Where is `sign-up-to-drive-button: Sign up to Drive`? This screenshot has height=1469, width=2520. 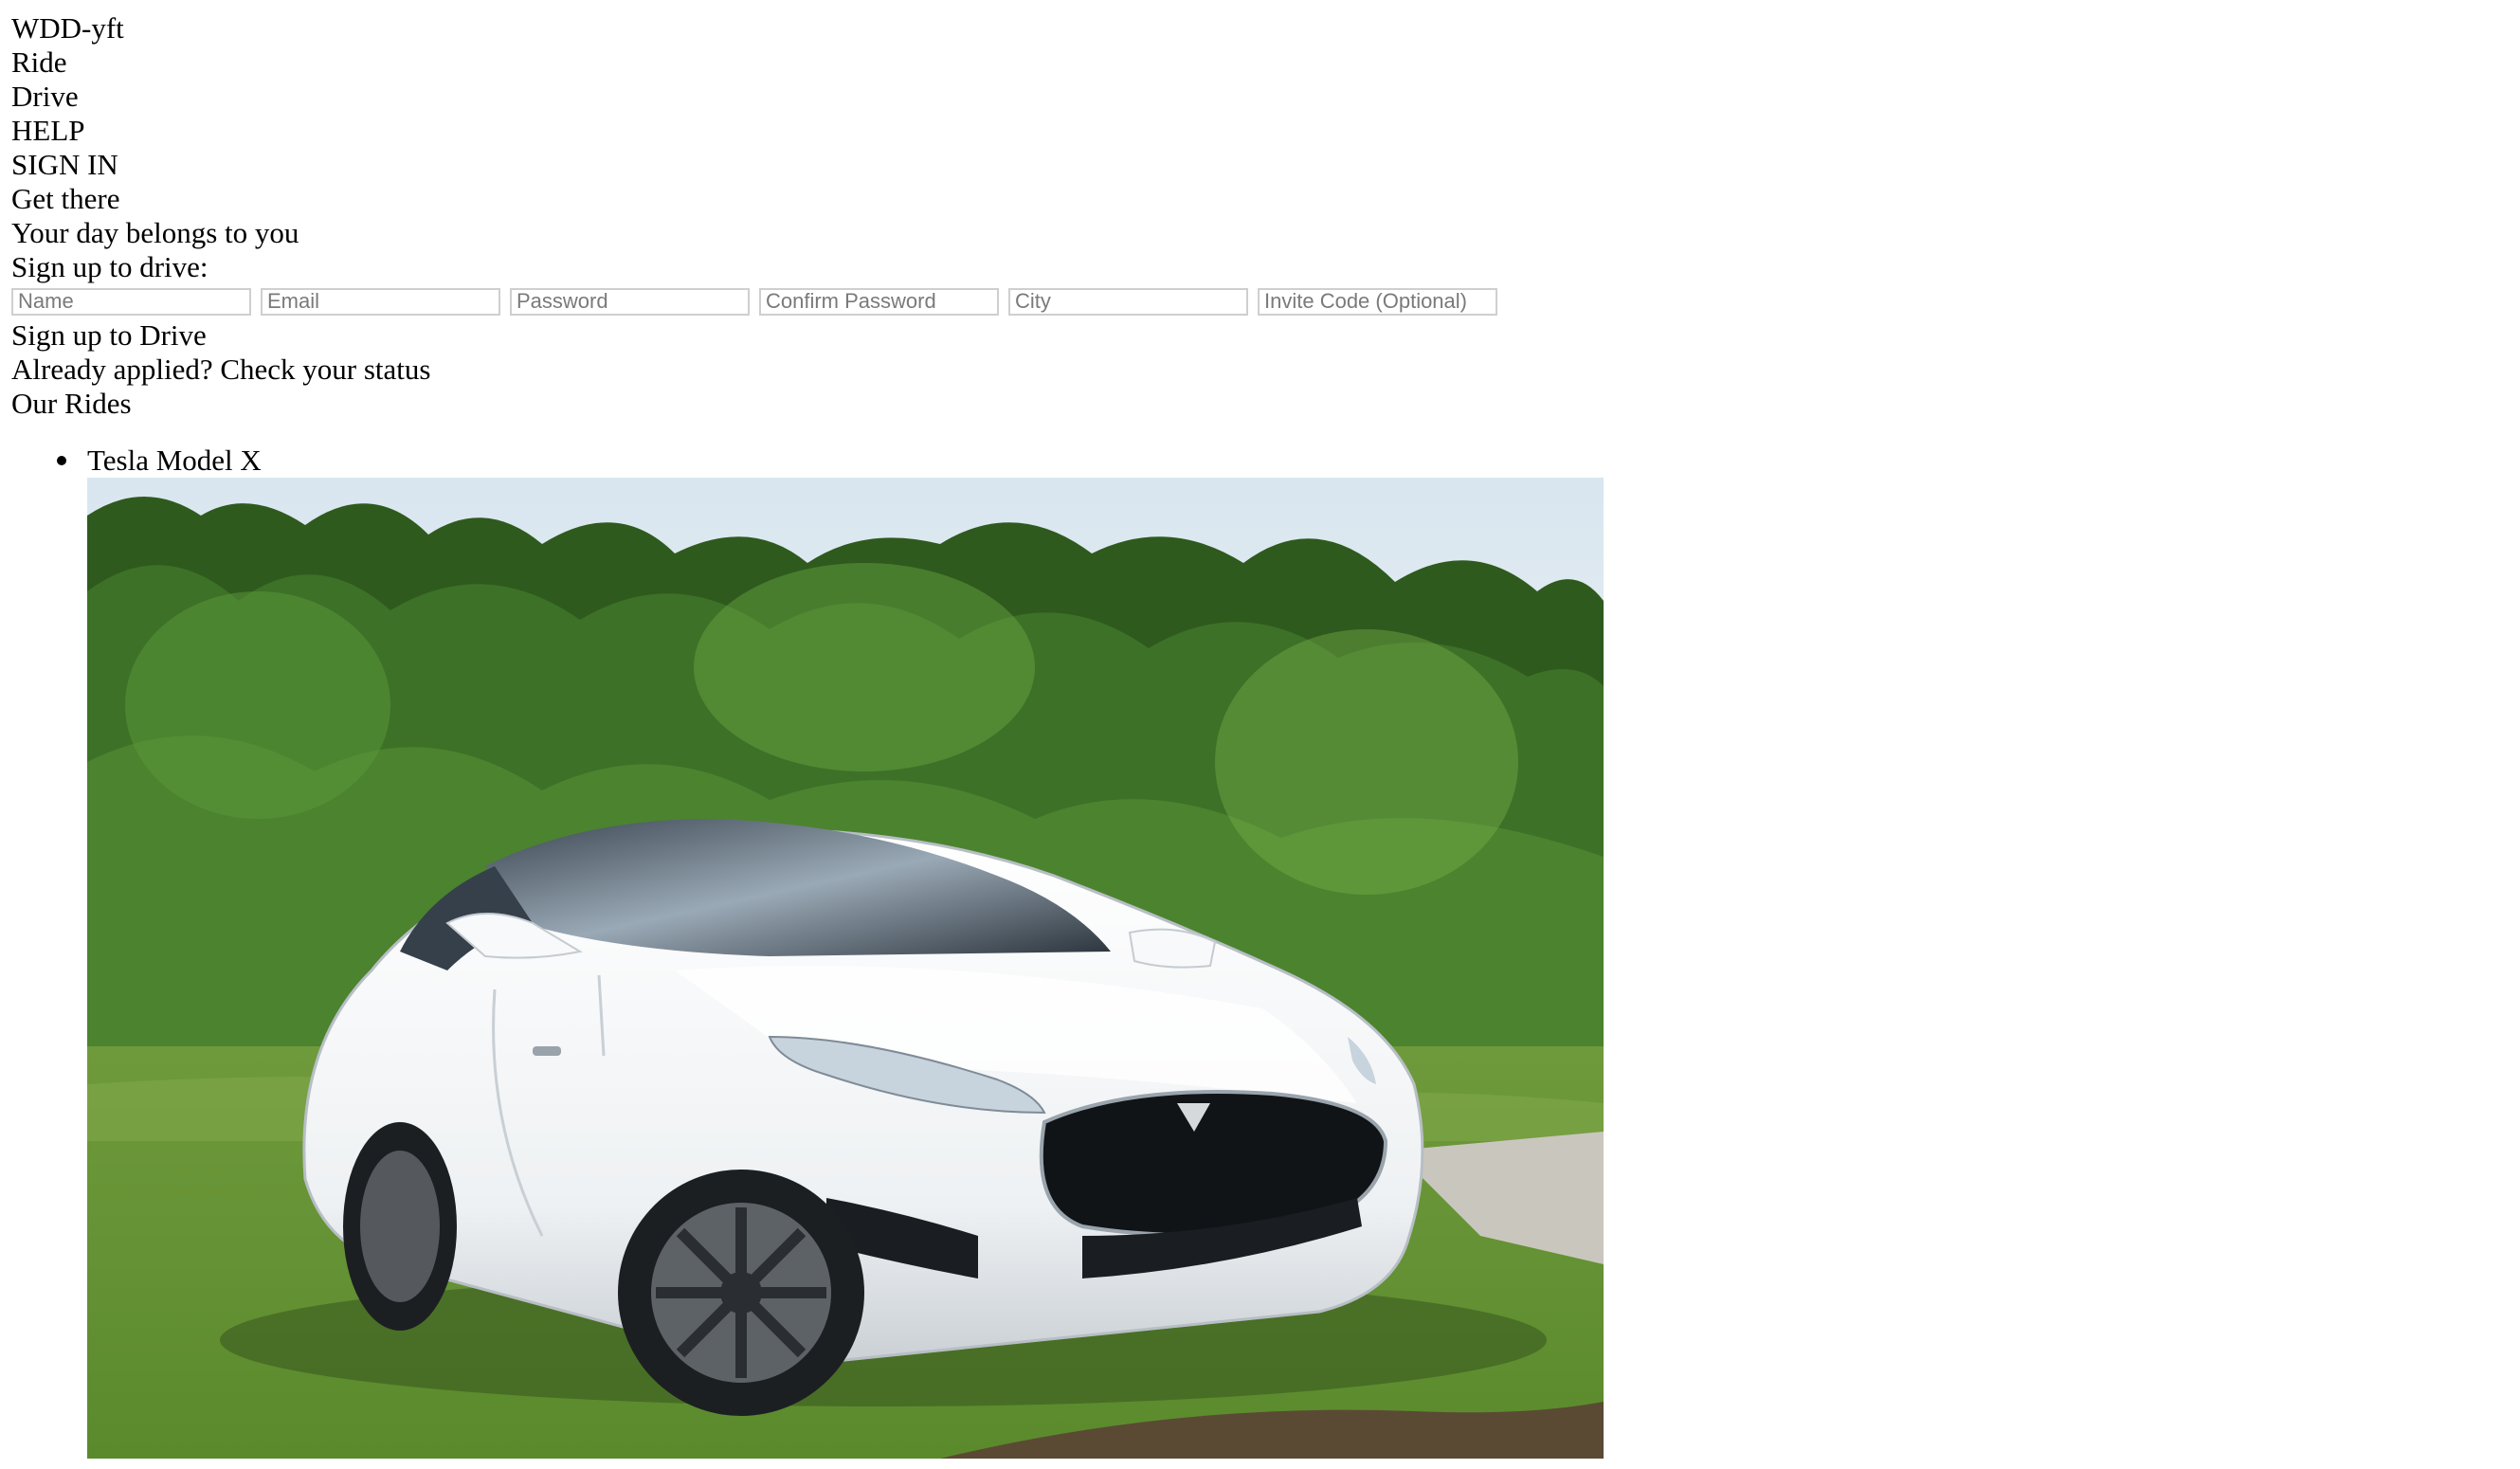 sign-up-to-drive-button: Sign up to Drive is located at coordinates (1266, 336).